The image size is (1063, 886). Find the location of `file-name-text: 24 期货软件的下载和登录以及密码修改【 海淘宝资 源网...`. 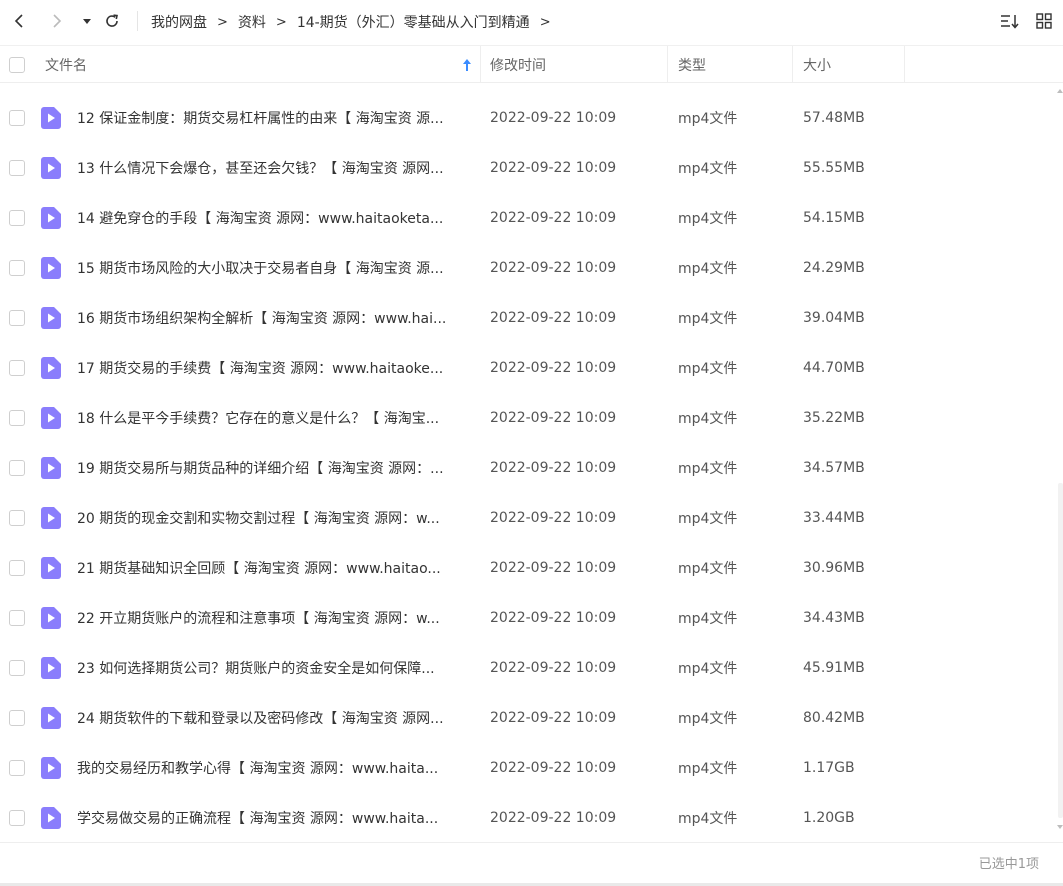

file-name-text: 24 期货软件的下载和登录以及密码修改【 海淘宝资 源网... is located at coordinates (260, 719).